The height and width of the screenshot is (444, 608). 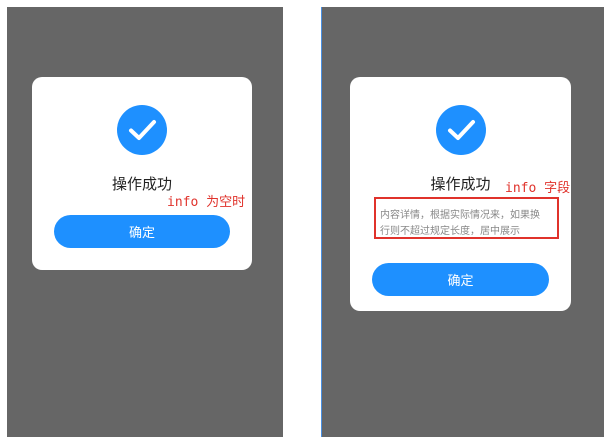 I want to click on annotation-info-field: info 字段, so click(x=538, y=188).